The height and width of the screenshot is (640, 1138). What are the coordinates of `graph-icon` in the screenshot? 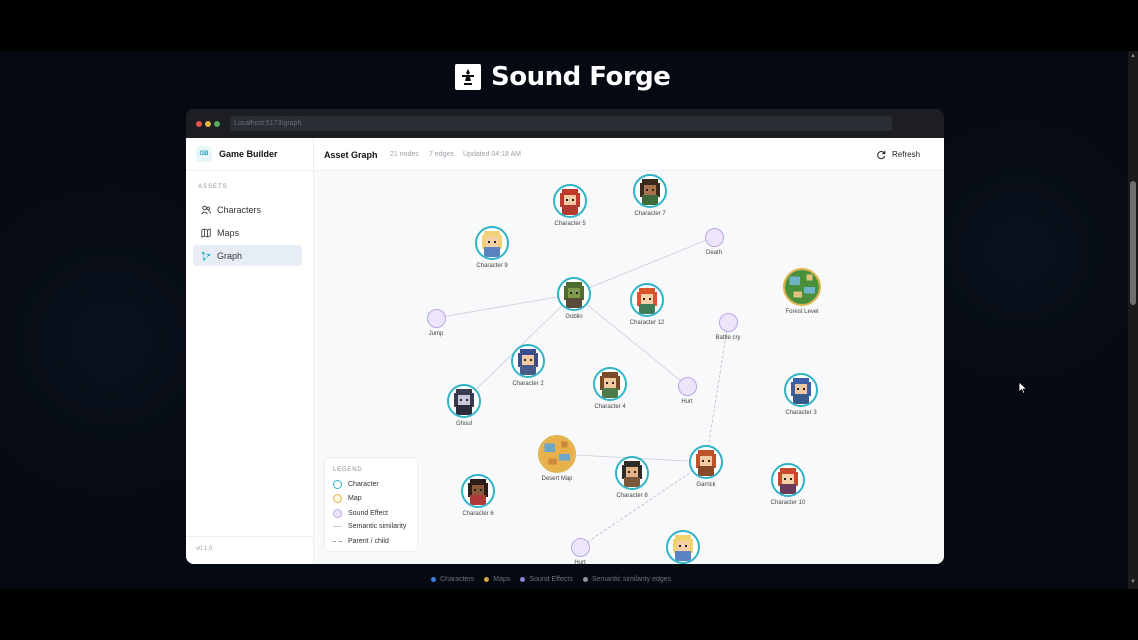 It's located at (206, 255).